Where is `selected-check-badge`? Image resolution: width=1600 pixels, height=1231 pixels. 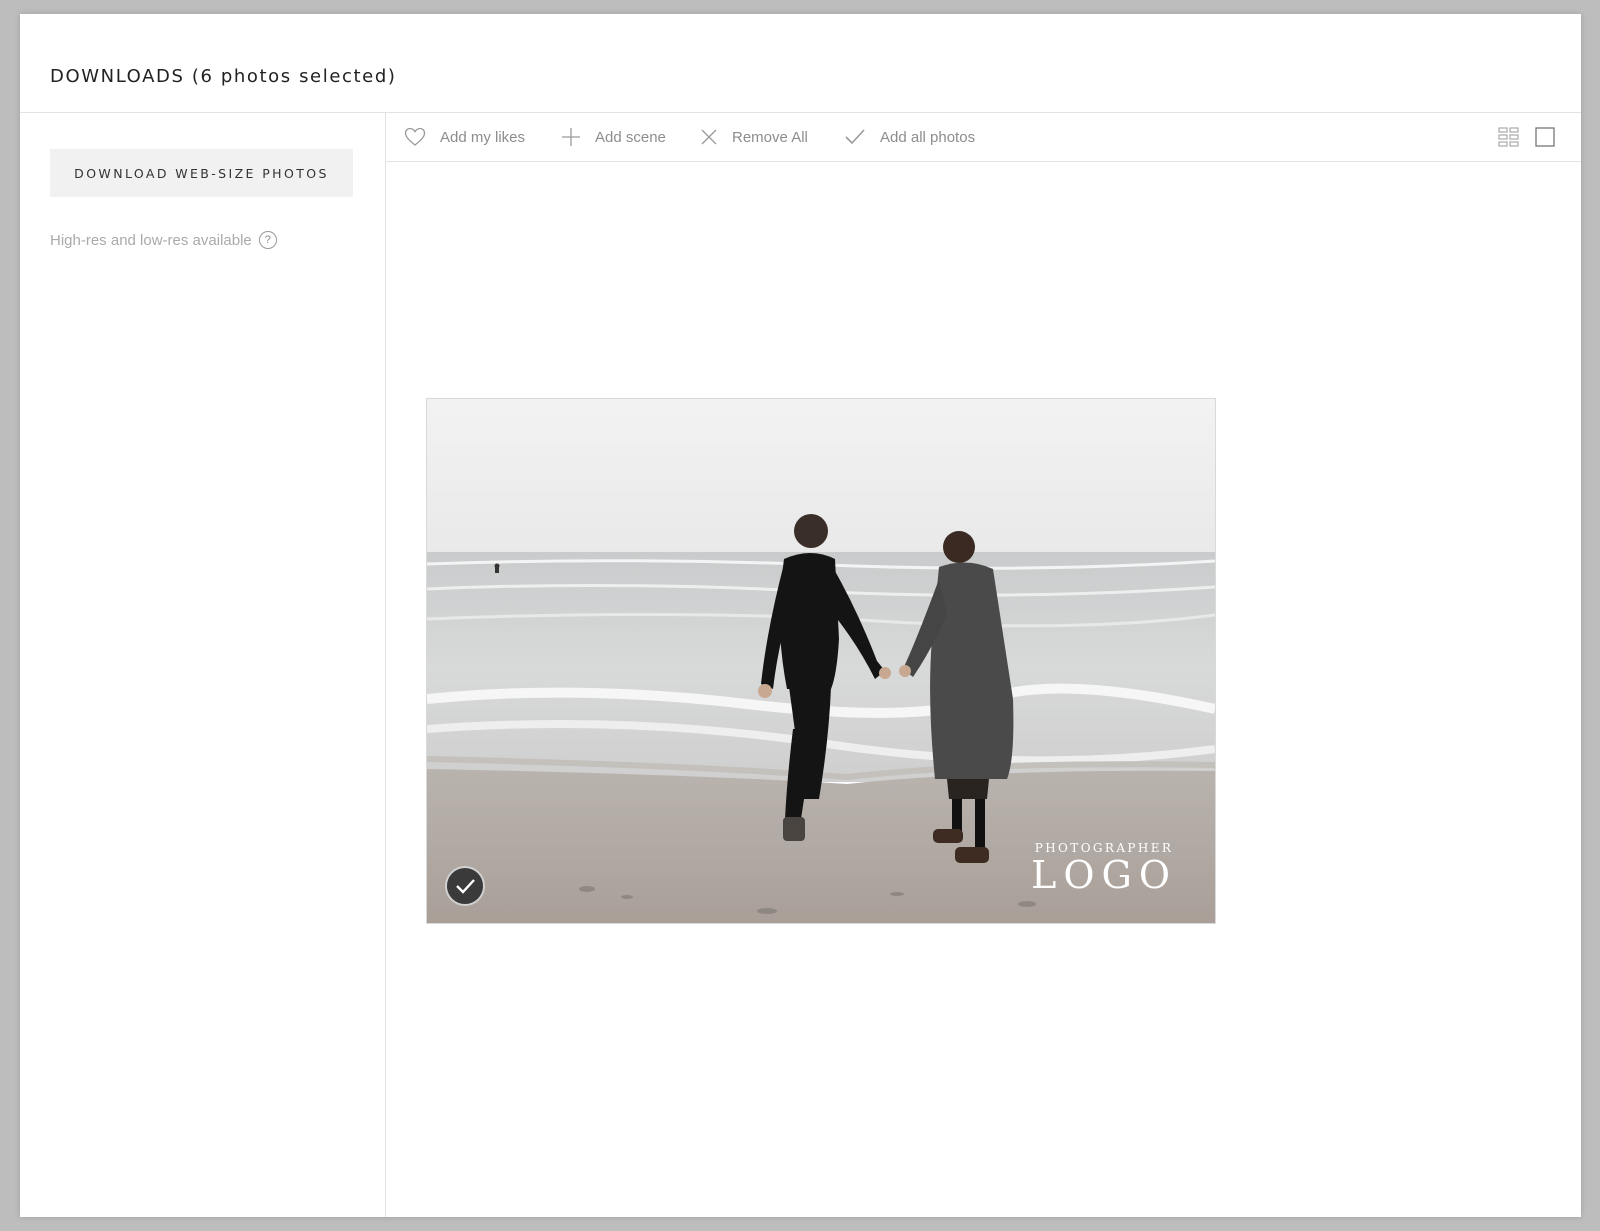 selected-check-badge is located at coordinates (465, 886).